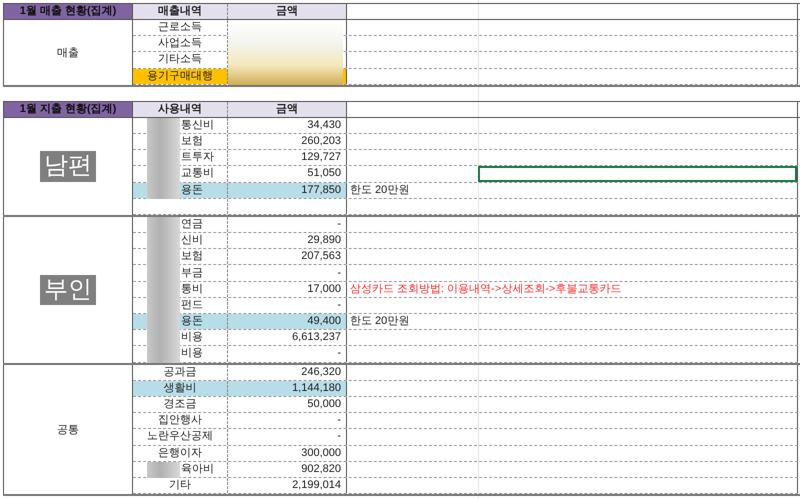 This screenshot has height=499, width=800. Describe the element at coordinates (180, 388) in the screenshot. I see `item-text: 생활비` at that location.